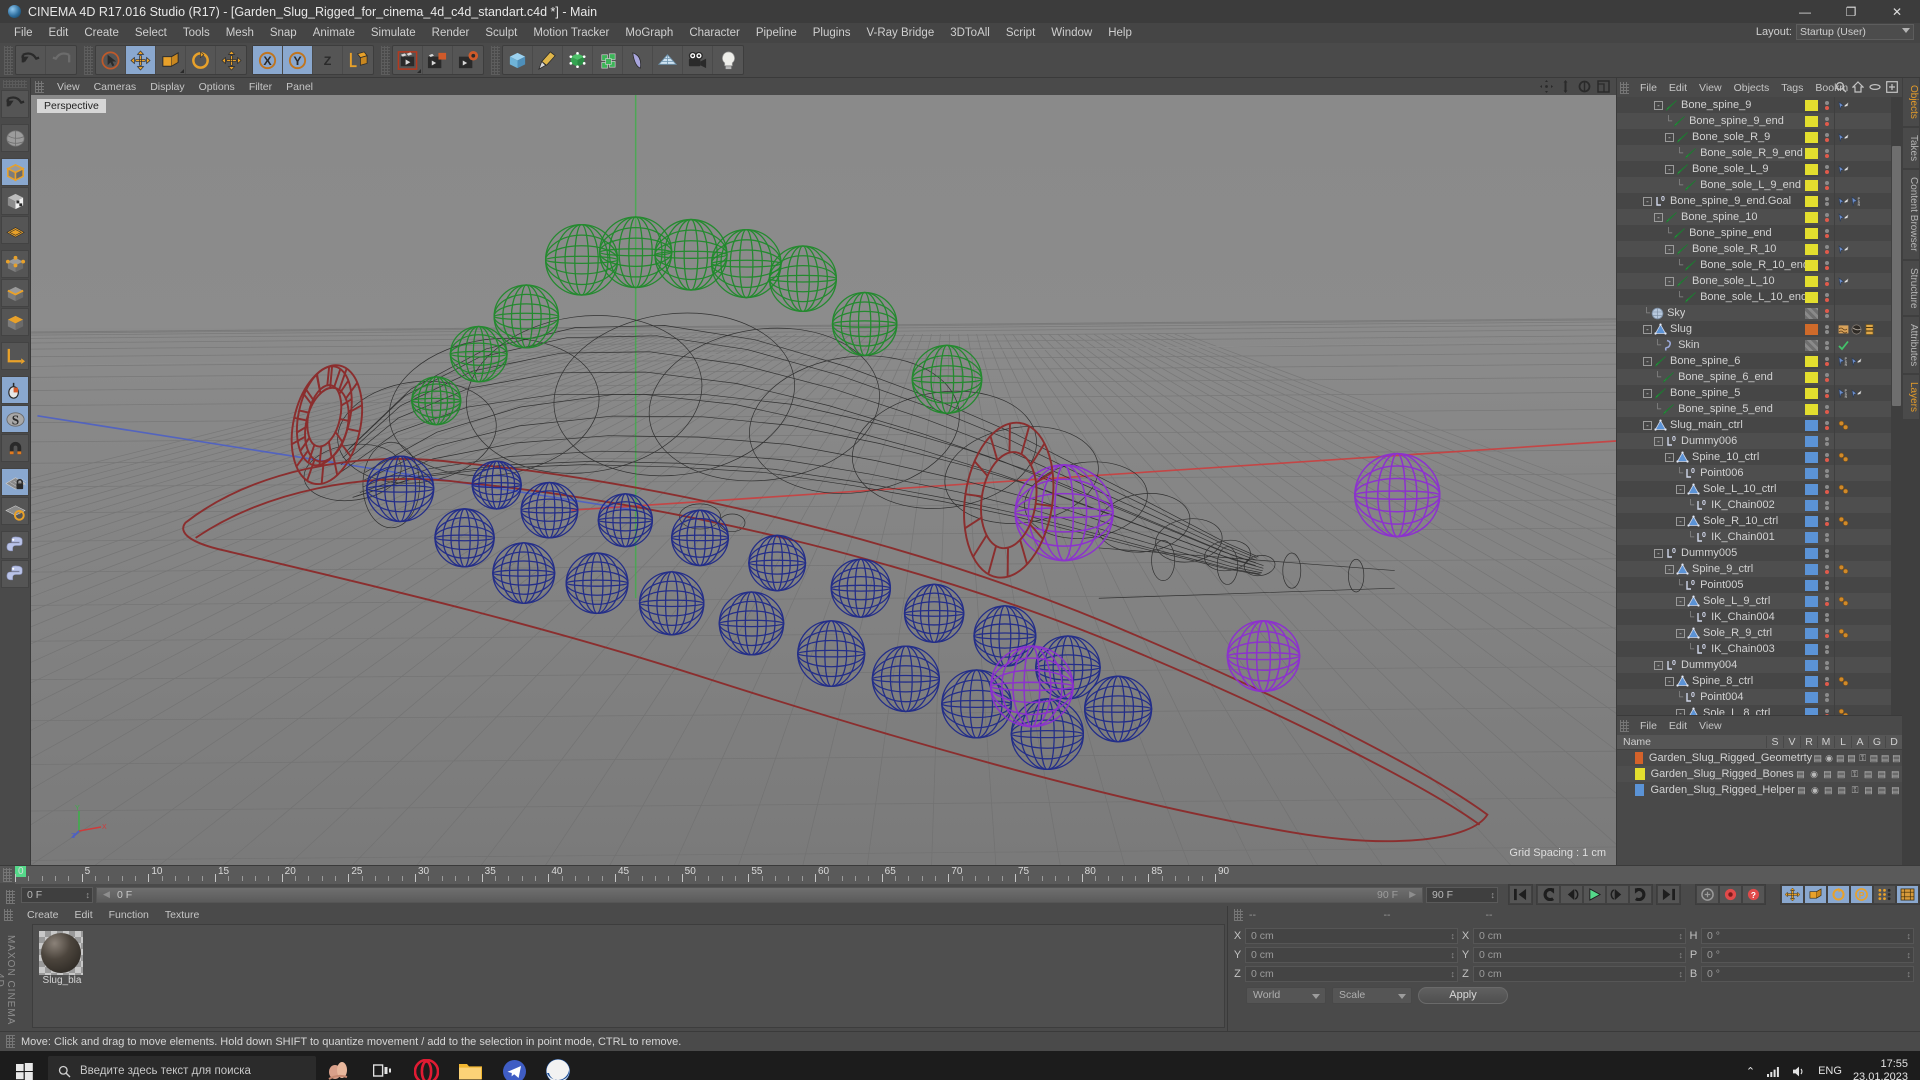  I want to click on material-list: Slug_bla, so click(628, 976).